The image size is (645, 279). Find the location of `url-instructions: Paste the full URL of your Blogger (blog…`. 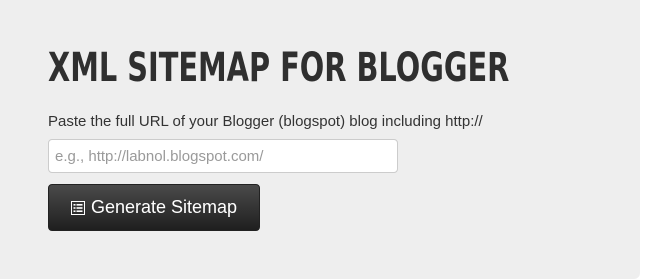

url-instructions: Paste the full URL of your Blogger (blog… is located at coordinates (265, 121).